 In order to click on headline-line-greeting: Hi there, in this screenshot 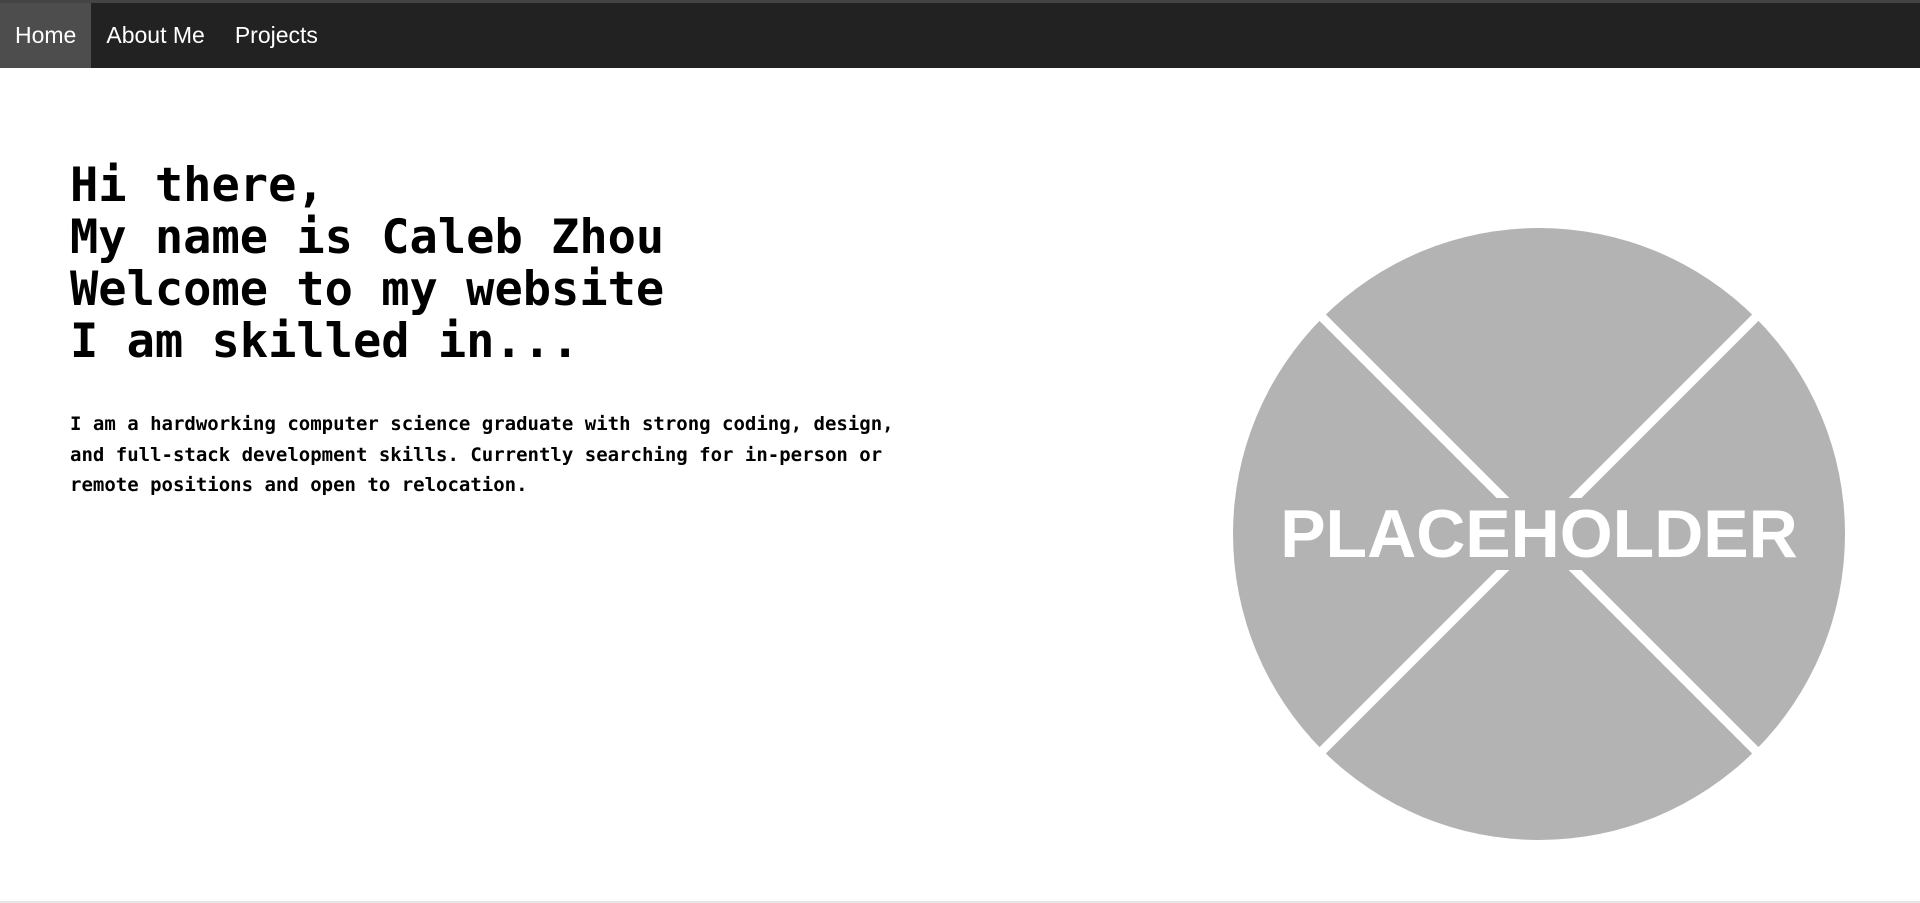, I will do `click(197, 185)`.